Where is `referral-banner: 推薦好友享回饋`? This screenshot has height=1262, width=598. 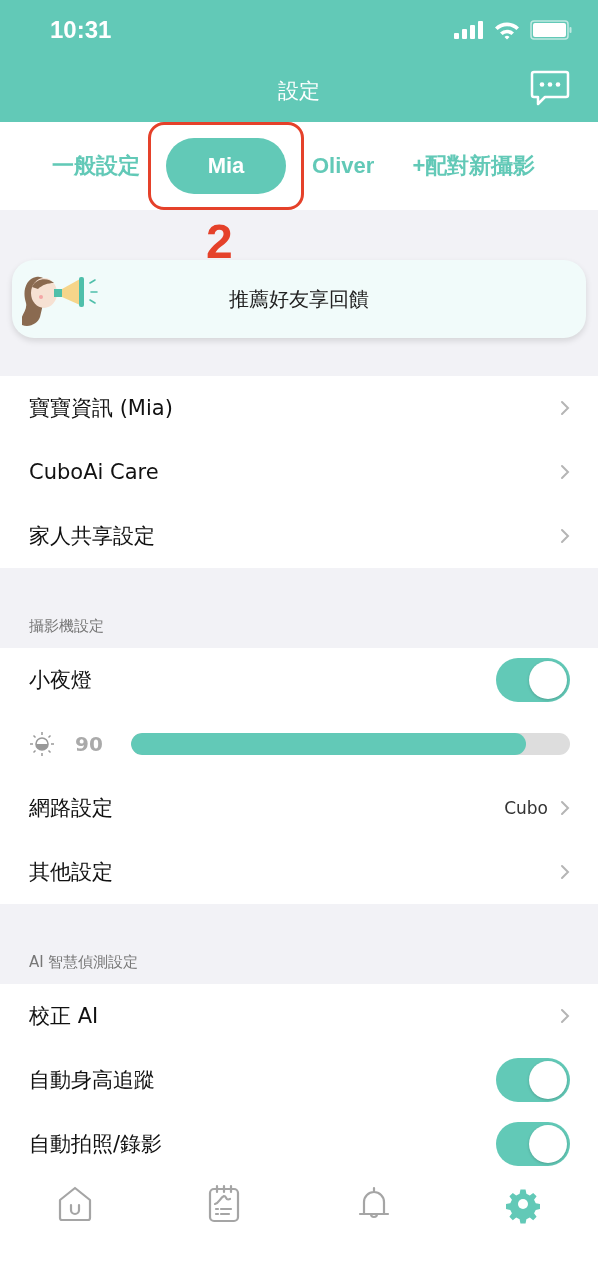 referral-banner: 推薦好友享回饋 is located at coordinates (299, 299).